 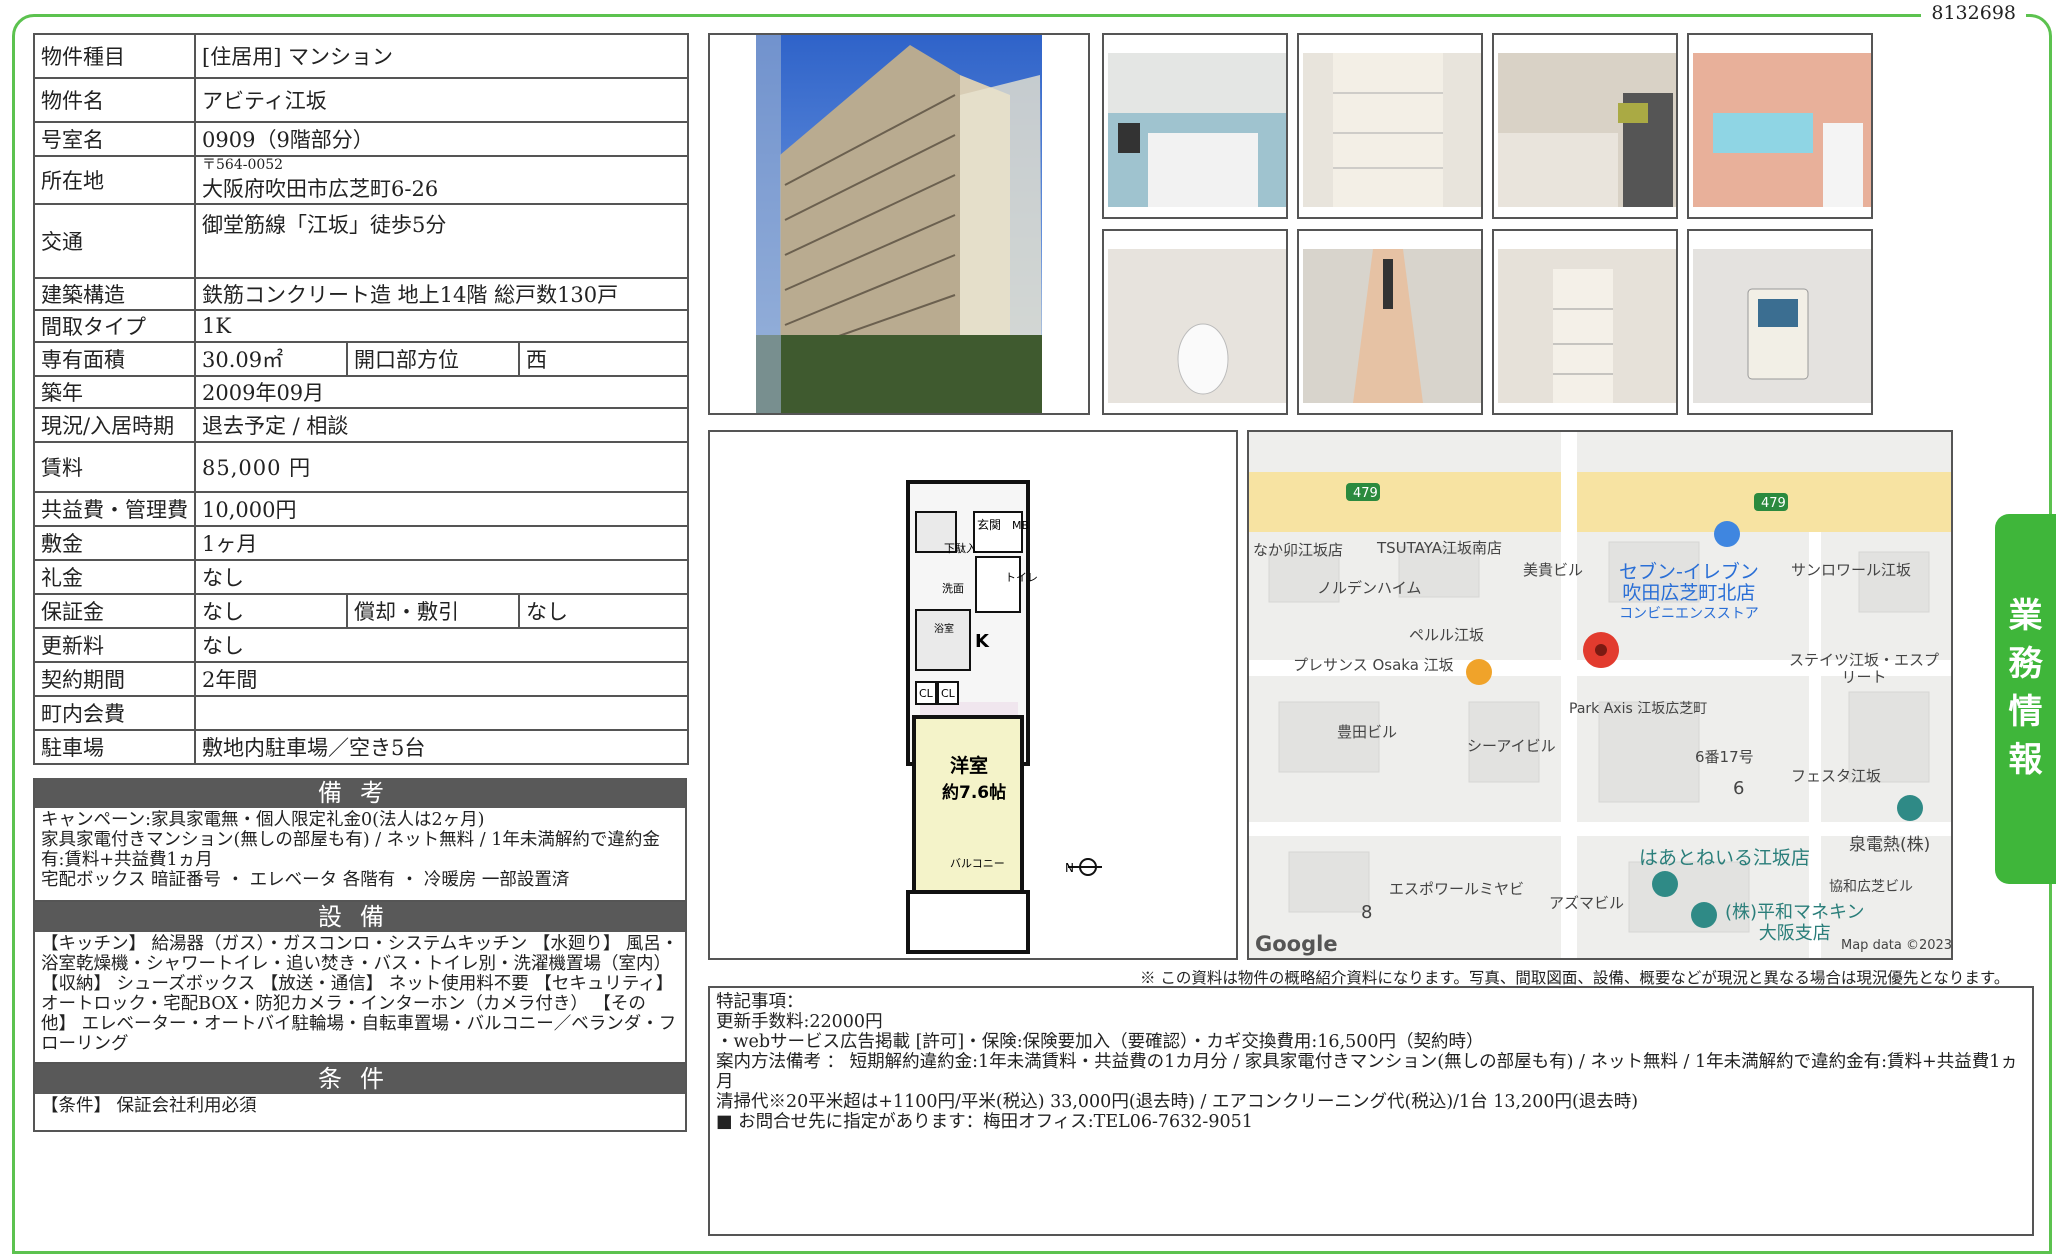 What do you see at coordinates (441, 713) in the screenshot?
I see `value` at bounding box center [441, 713].